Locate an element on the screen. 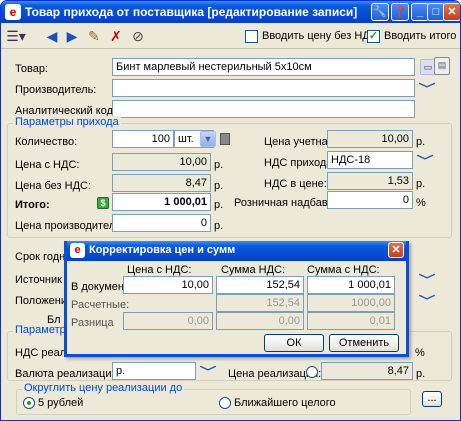 This screenshot has width=461, height=421. total-label: Итого: is located at coordinates (32, 205).